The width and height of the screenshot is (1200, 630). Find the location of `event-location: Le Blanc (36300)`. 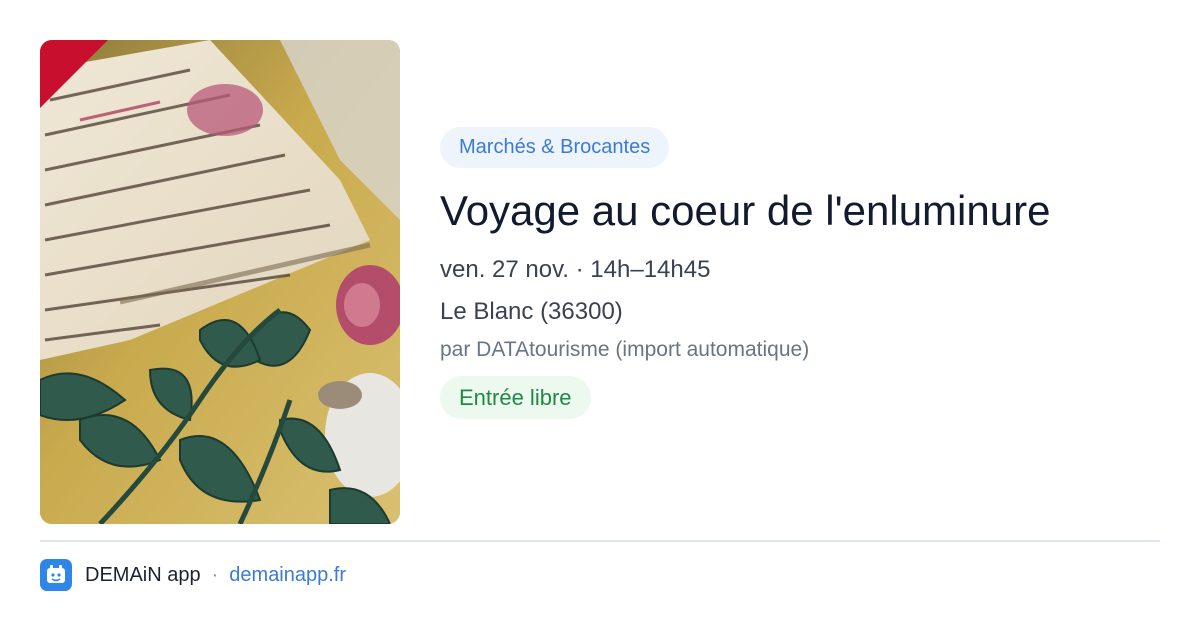

event-location: Le Blanc (36300) is located at coordinates (531, 312).